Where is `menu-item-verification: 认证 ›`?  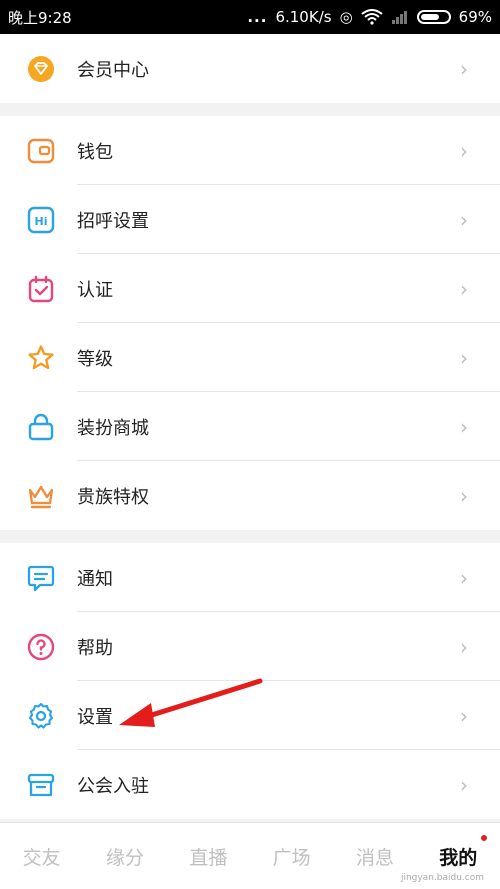
menu-item-verification: 认证 › is located at coordinates (250, 288).